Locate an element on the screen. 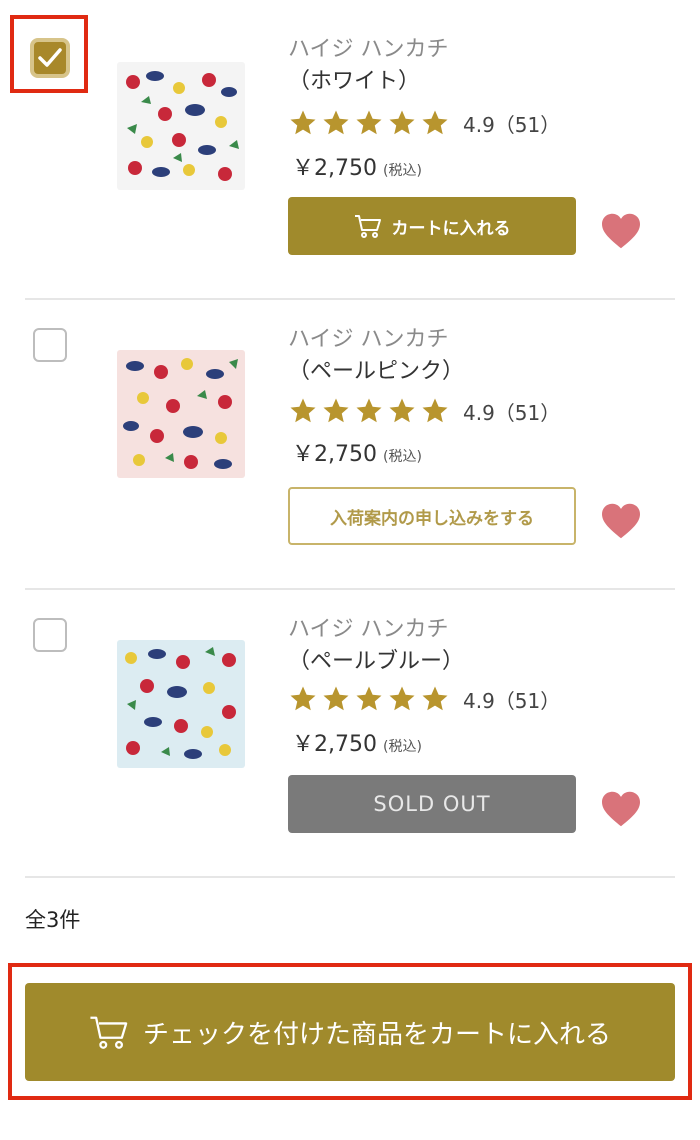 The width and height of the screenshot is (700, 1140). sold-out-button: SOLD OUT is located at coordinates (432, 804).